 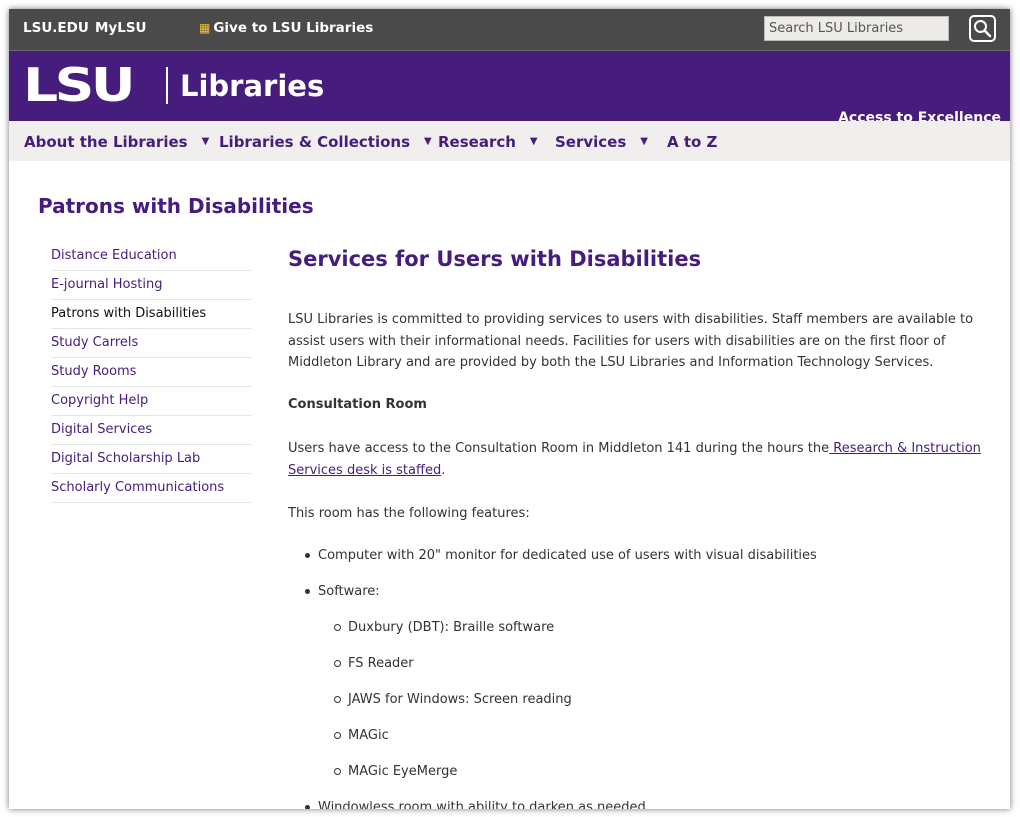 I want to click on nav-about: About the Libraries ▼, so click(x=116, y=142).